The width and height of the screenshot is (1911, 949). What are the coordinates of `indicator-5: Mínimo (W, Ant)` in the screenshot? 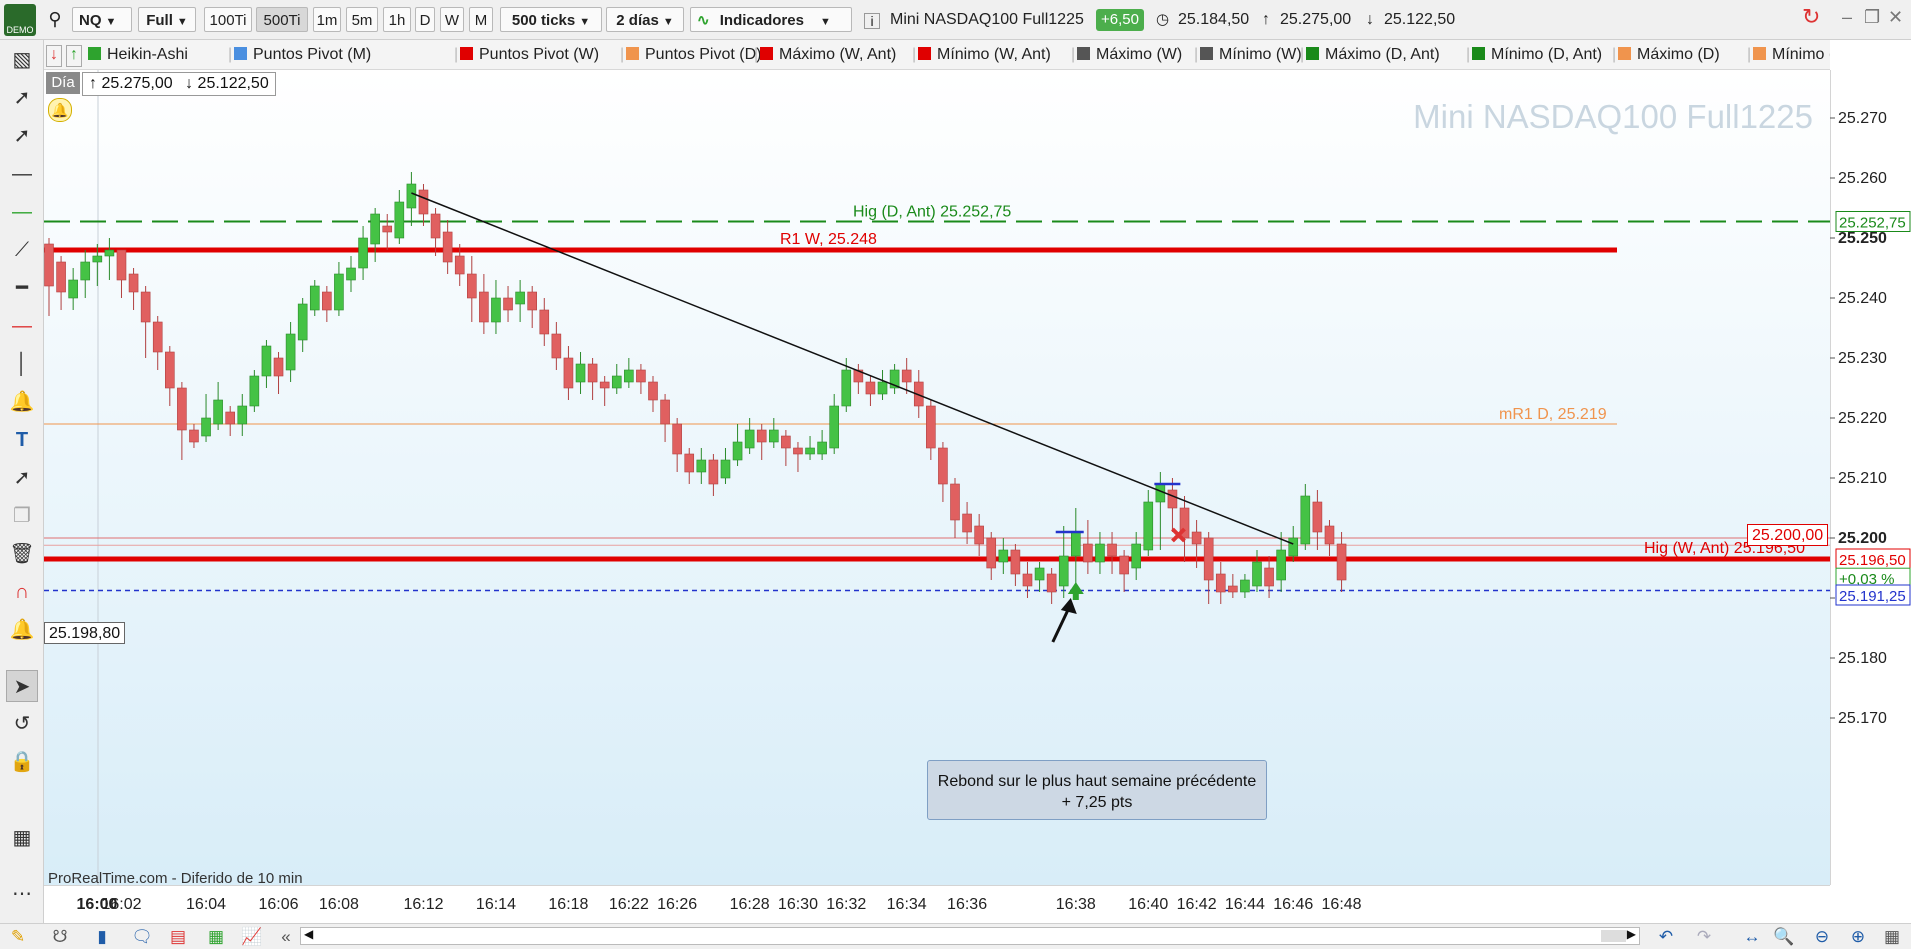 It's located at (984, 55).